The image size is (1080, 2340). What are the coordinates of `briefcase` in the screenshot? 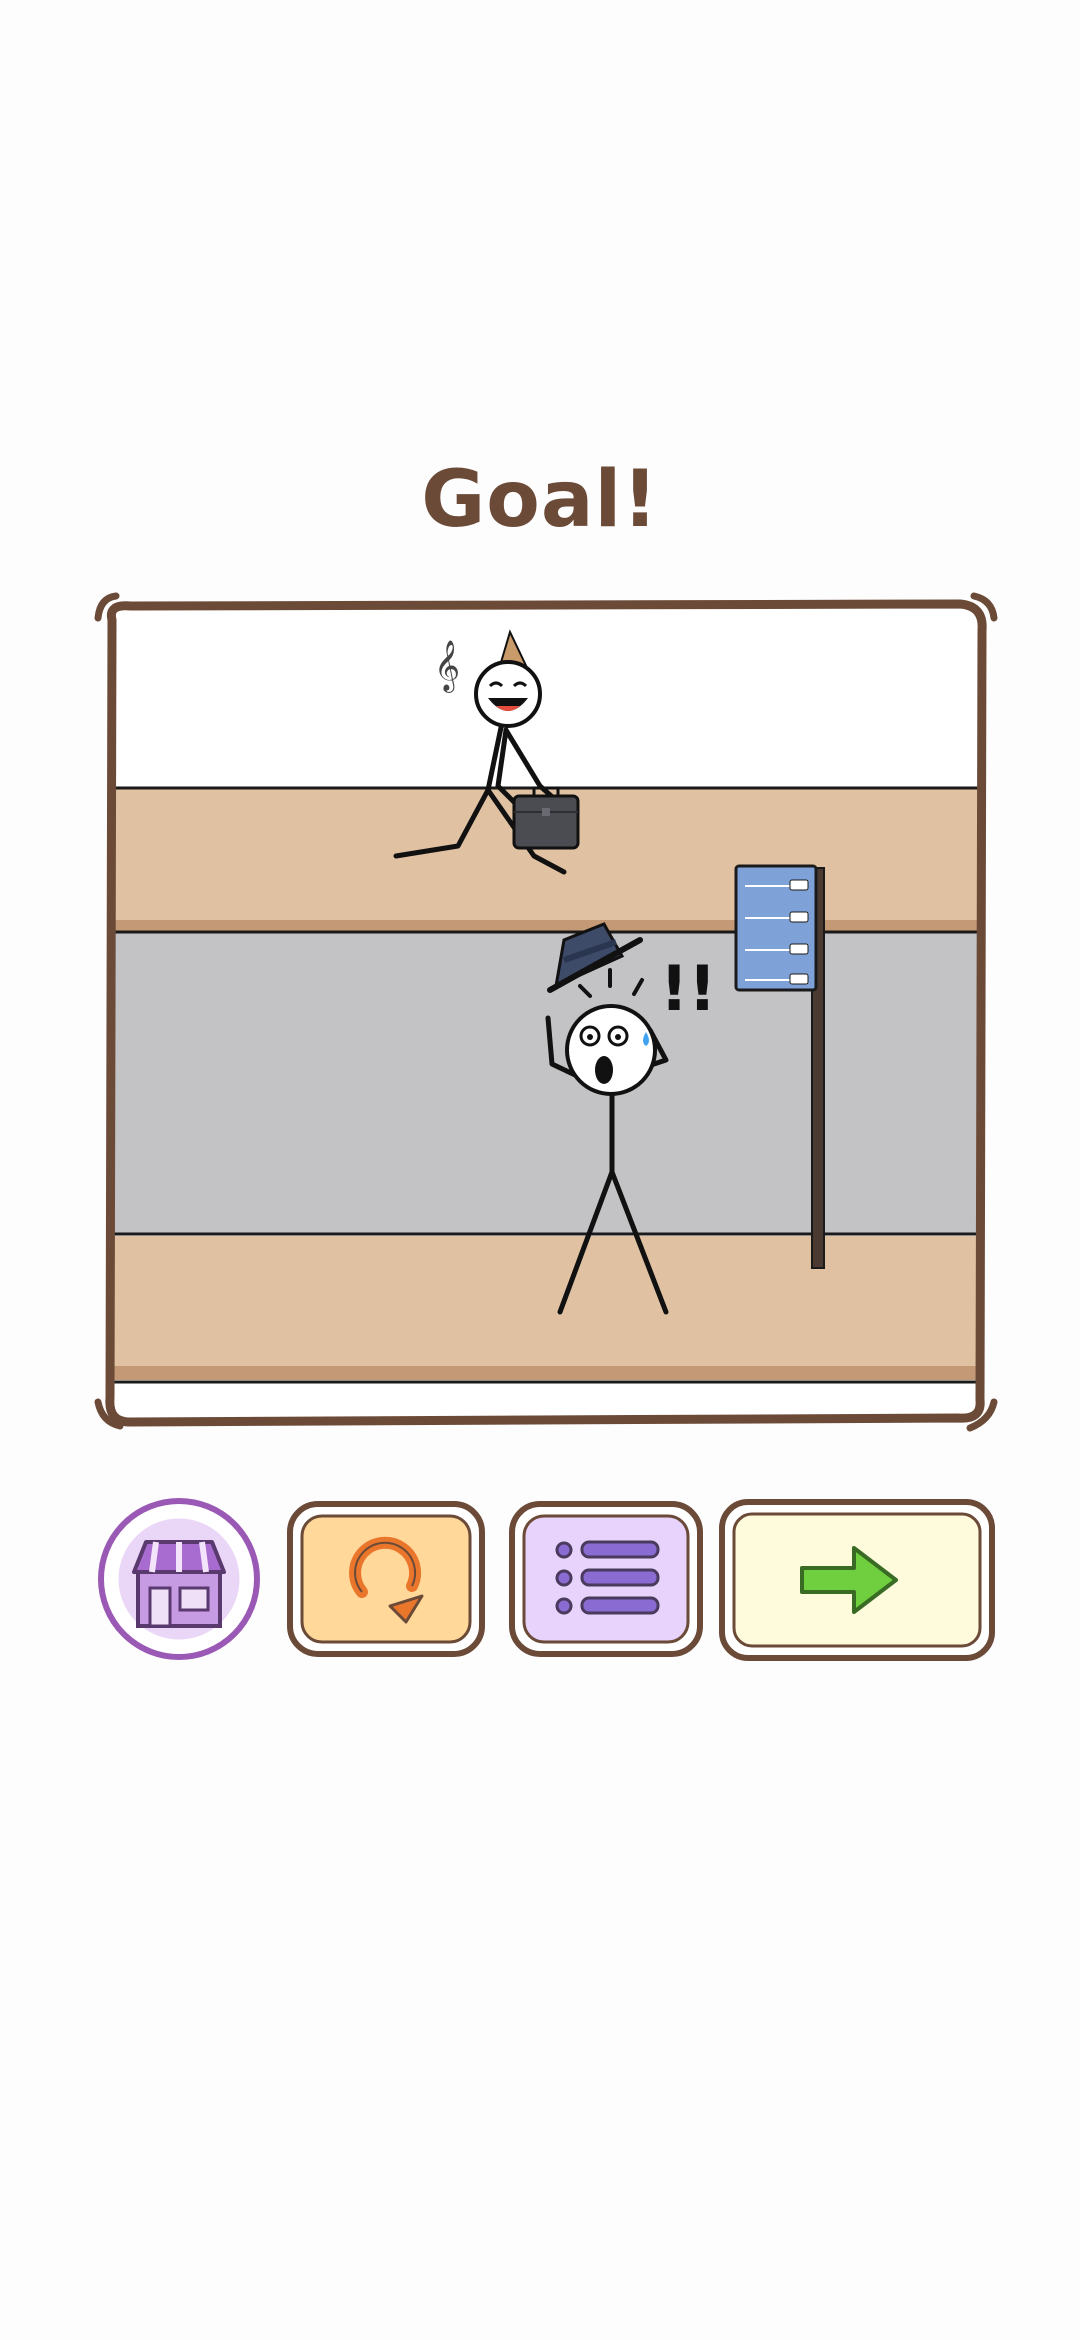 It's located at (546, 818).